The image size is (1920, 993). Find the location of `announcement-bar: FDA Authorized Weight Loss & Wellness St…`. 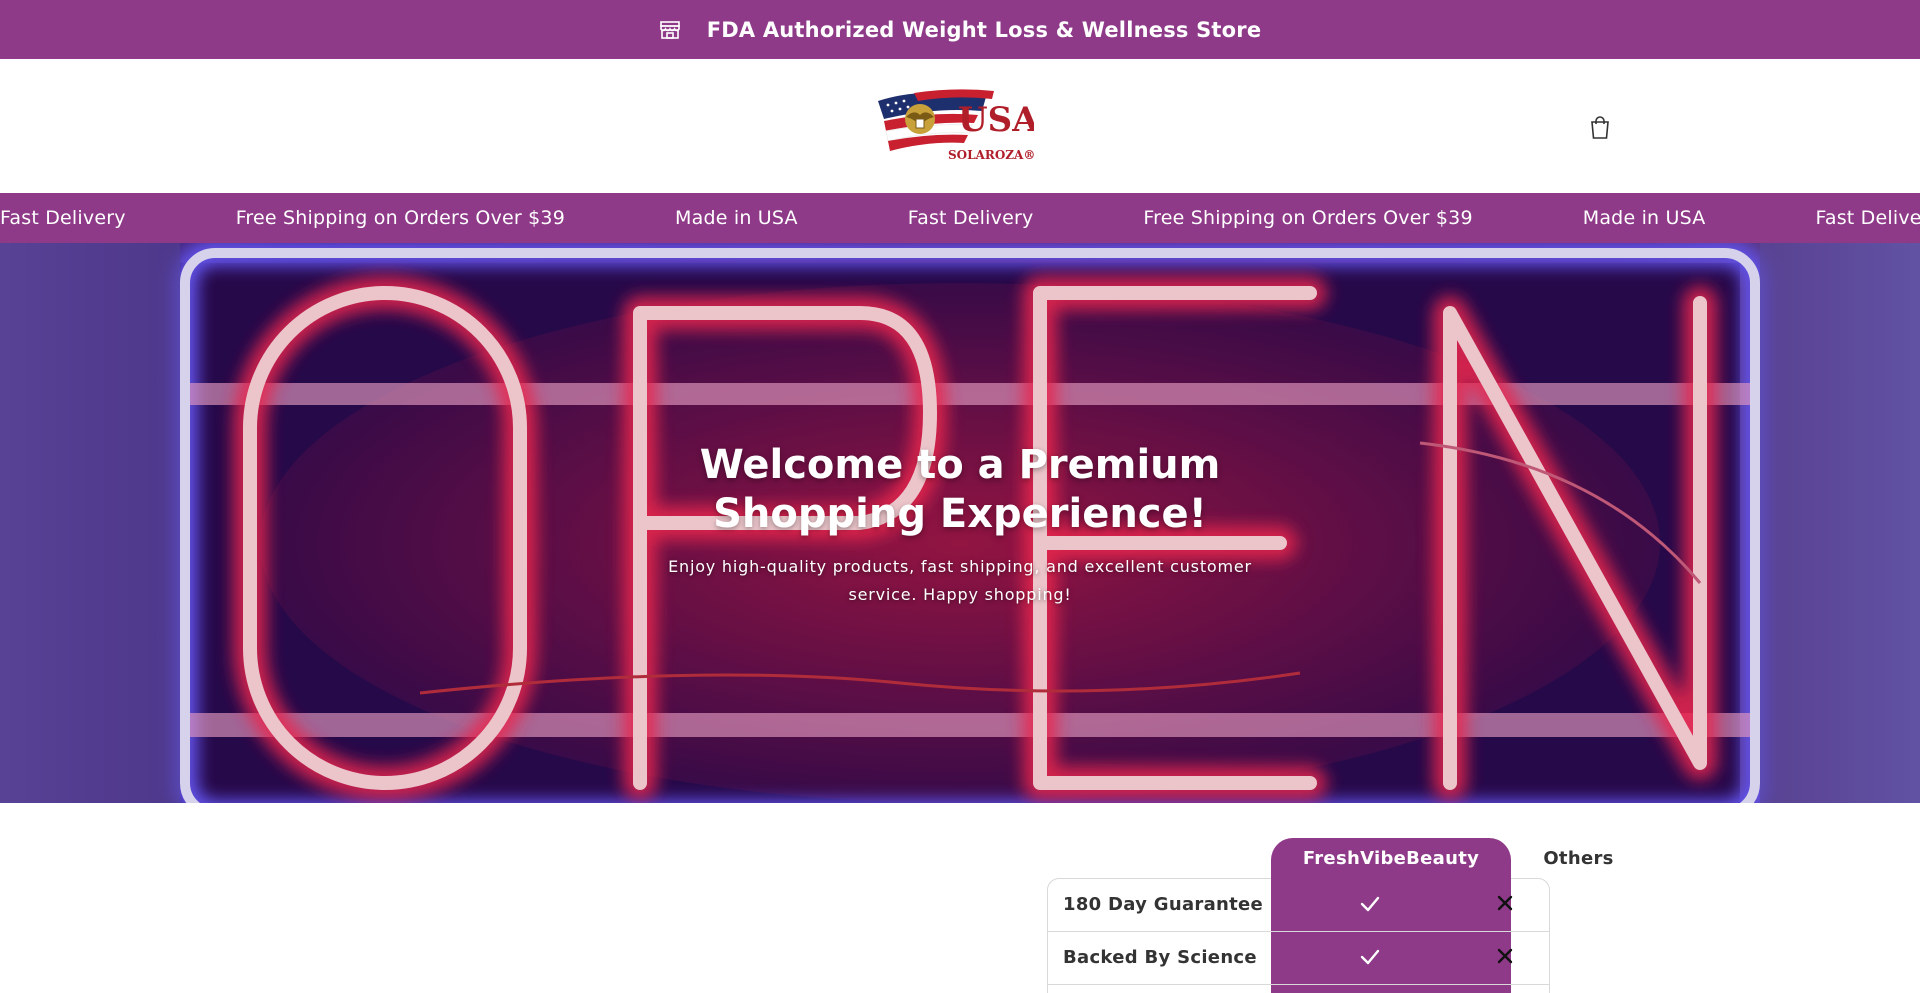

announcement-bar: FDA Authorized Weight Loss & Wellness St… is located at coordinates (960, 29).